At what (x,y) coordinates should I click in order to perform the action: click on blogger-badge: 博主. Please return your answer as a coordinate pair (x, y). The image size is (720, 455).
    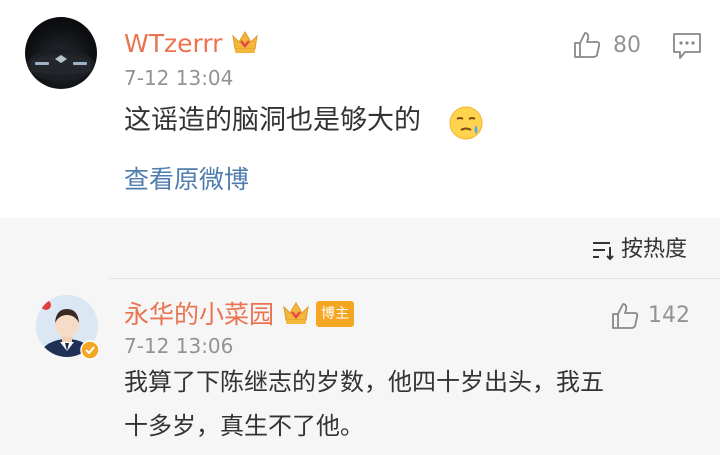
    Looking at the image, I should click on (335, 314).